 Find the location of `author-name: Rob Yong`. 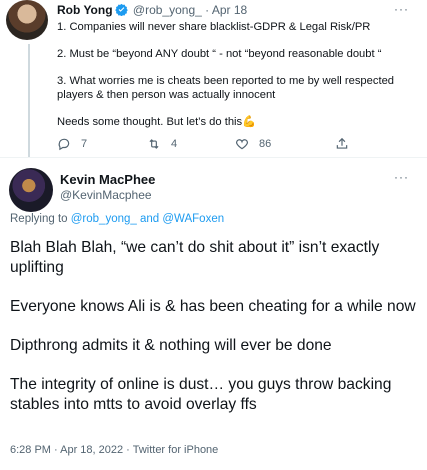

author-name: Rob Yong is located at coordinates (85, 10).